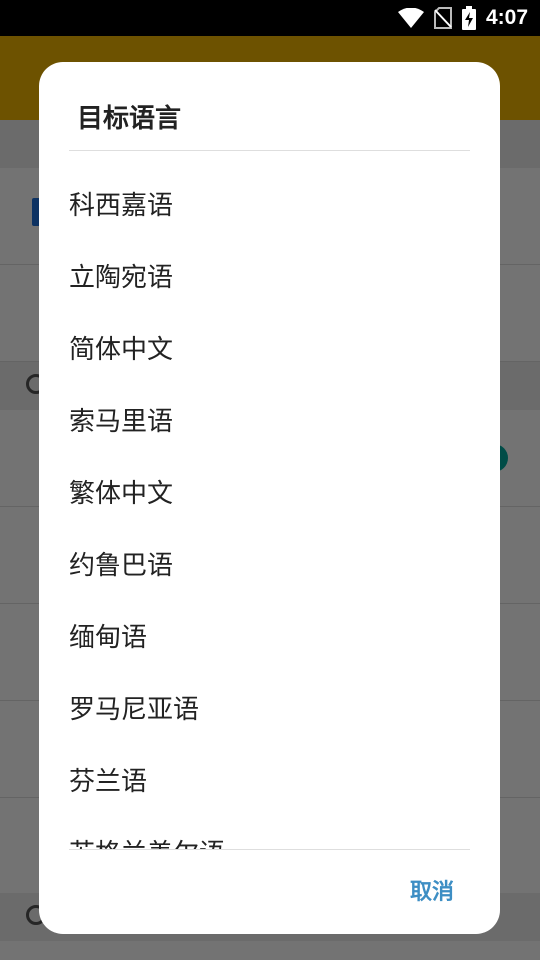 The width and height of the screenshot is (540, 960). I want to click on language-option: 苏格兰盖尔语, so click(269, 832).